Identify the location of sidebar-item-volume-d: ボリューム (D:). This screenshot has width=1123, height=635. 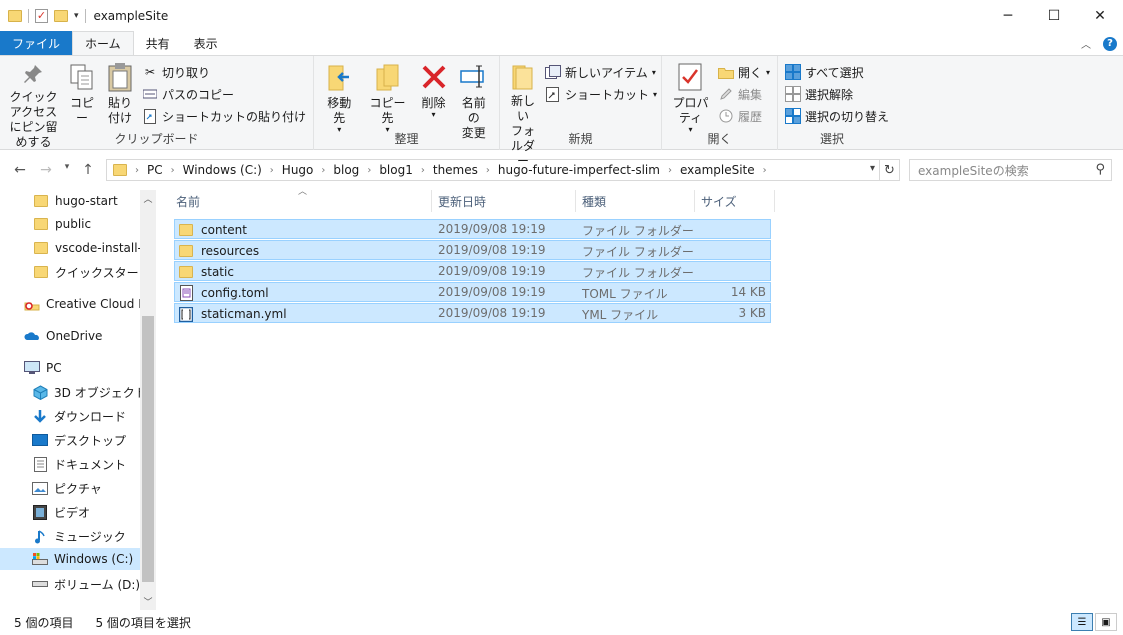
(70, 584).